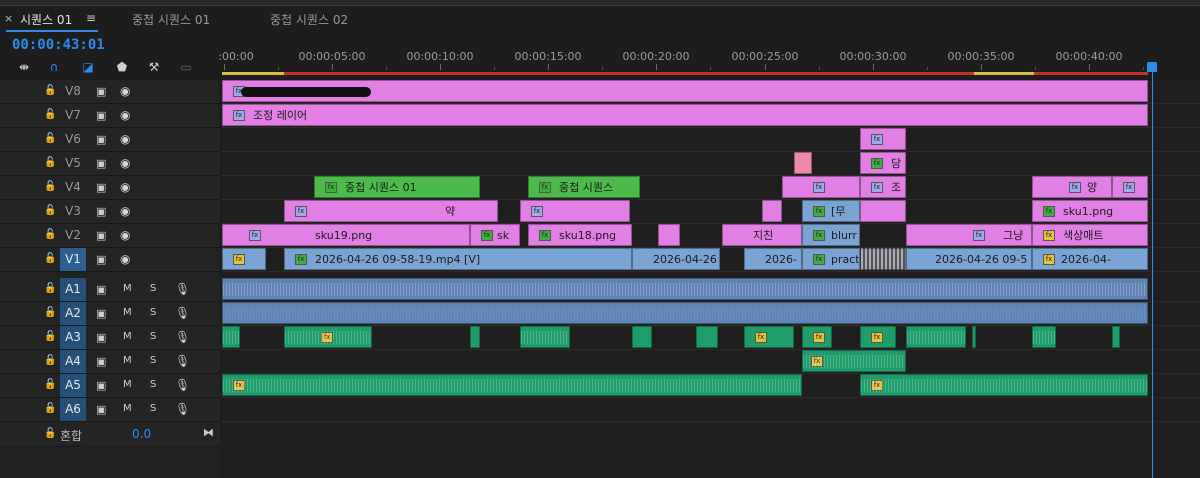  Describe the element at coordinates (512, 385) in the screenshot. I see `clip-a5-a: fx` at that location.